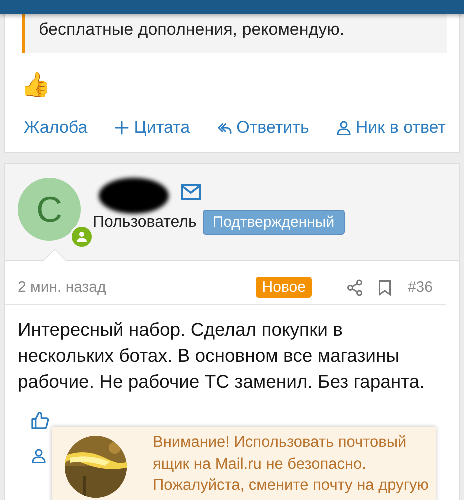  What do you see at coordinates (56, 128) in the screenshot?
I see `report-link: Жалоба` at bounding box center [56, 128].